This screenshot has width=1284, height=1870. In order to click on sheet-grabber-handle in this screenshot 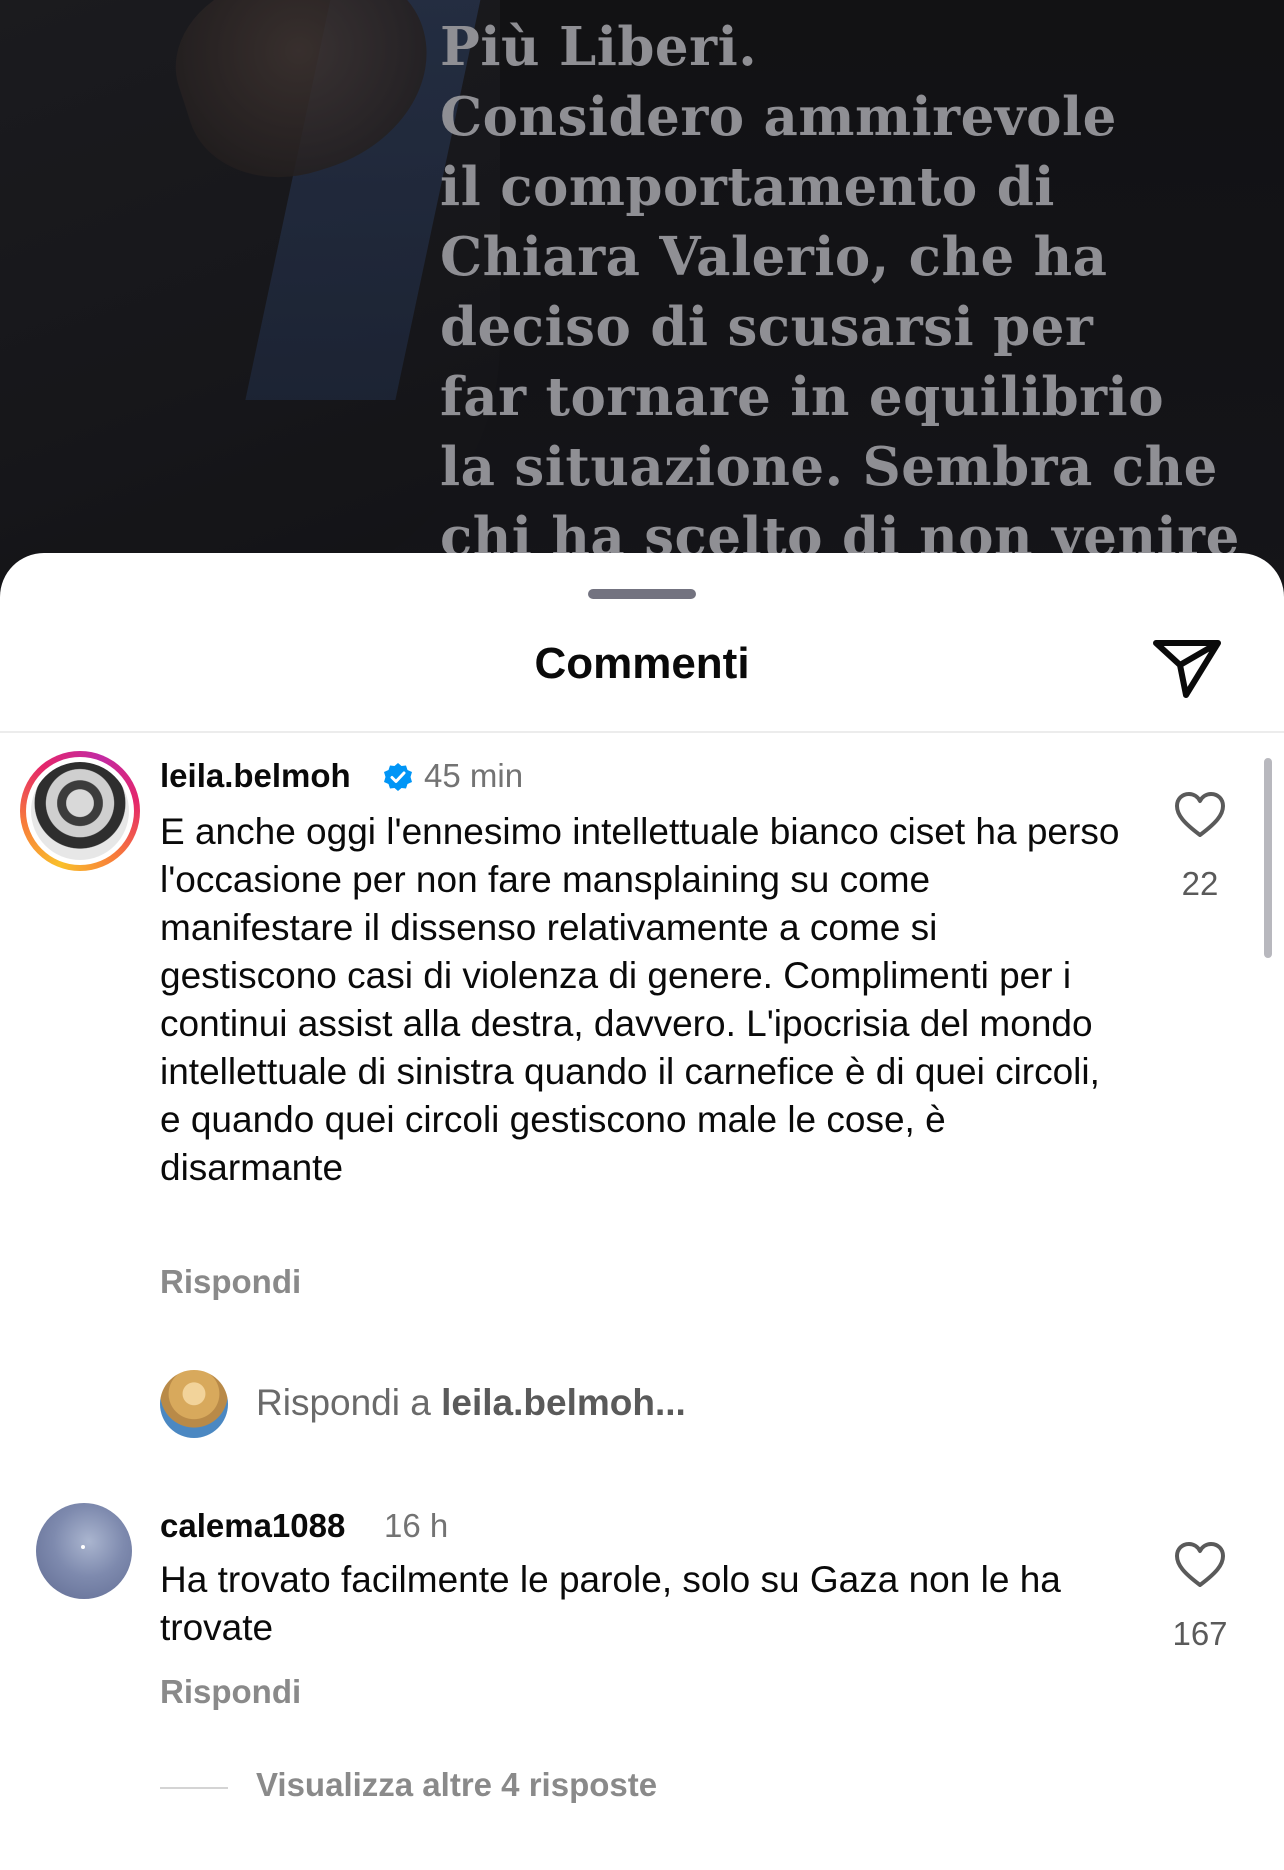, I will do `click(642, 594)`.